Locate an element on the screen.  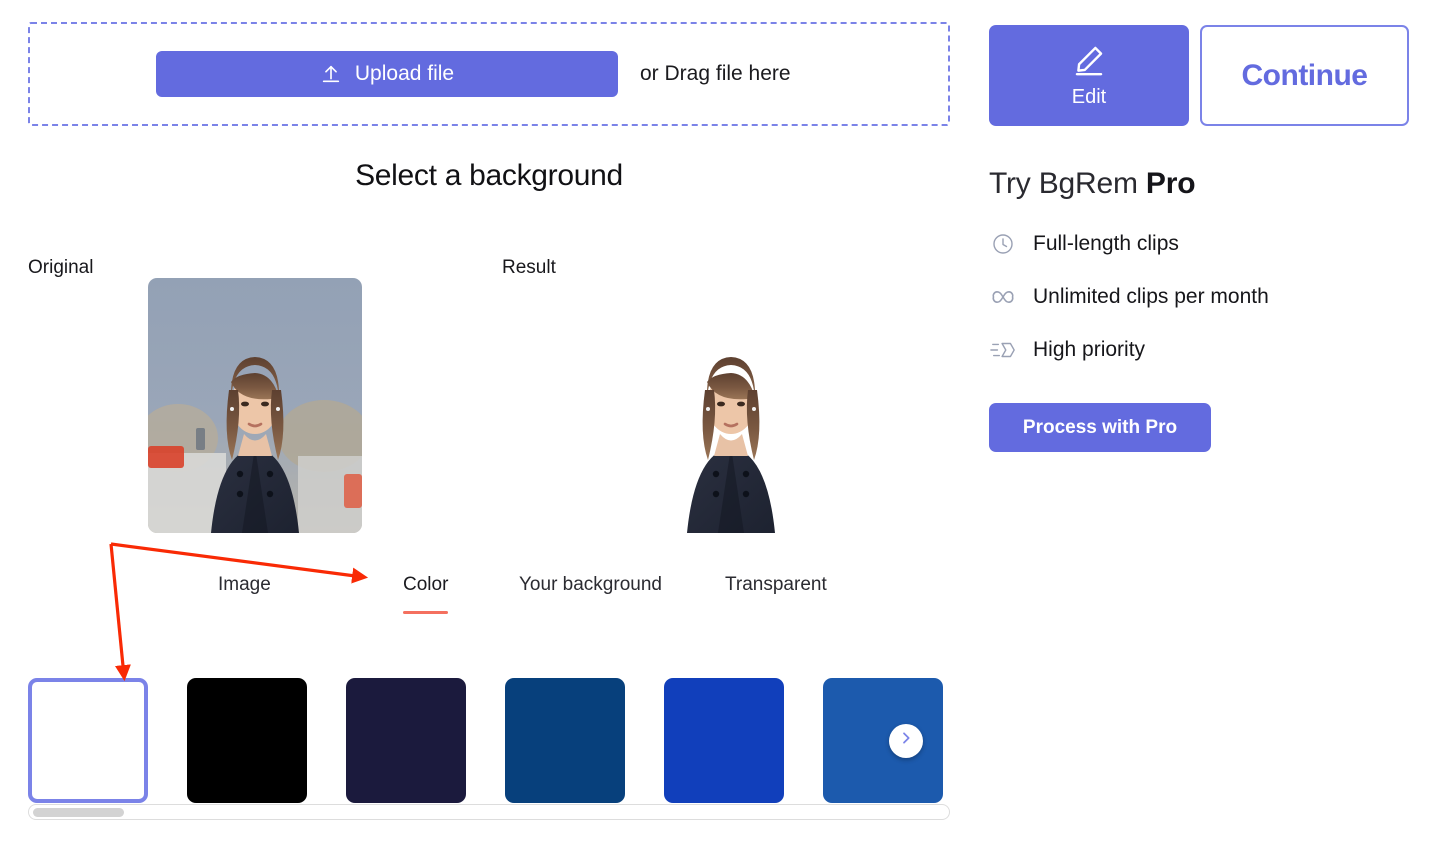
file-drop-zone: Upload file or Drag file here is located at coordinates (489, 74).